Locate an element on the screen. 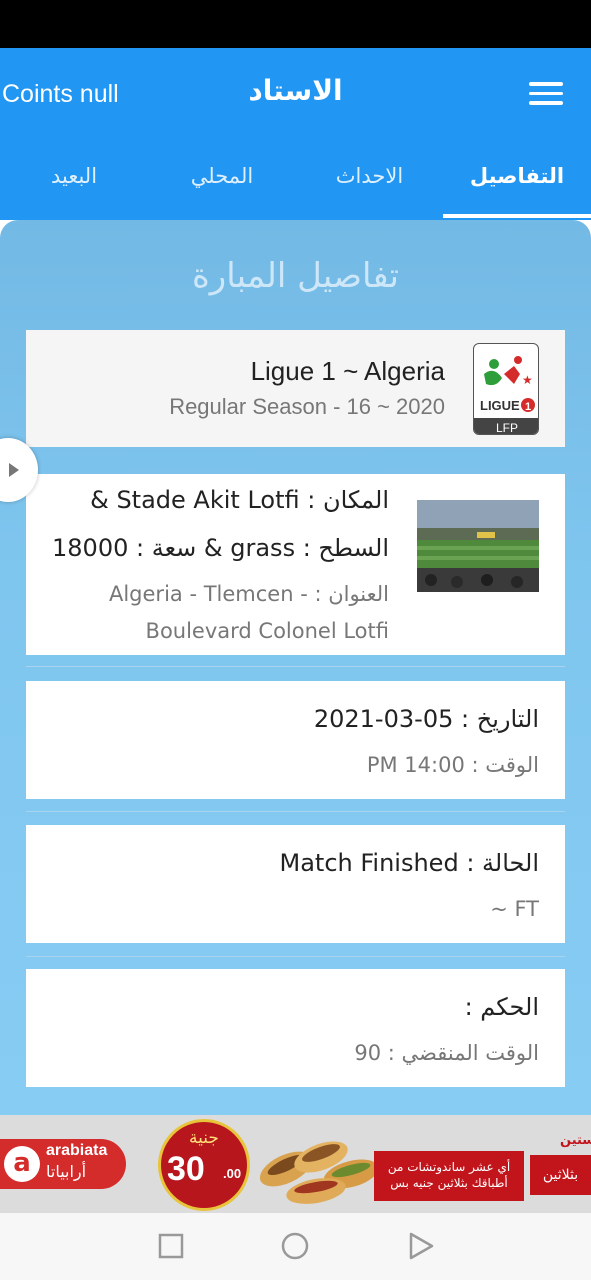  circle-home-icon is located at coordinates (295, 1246).